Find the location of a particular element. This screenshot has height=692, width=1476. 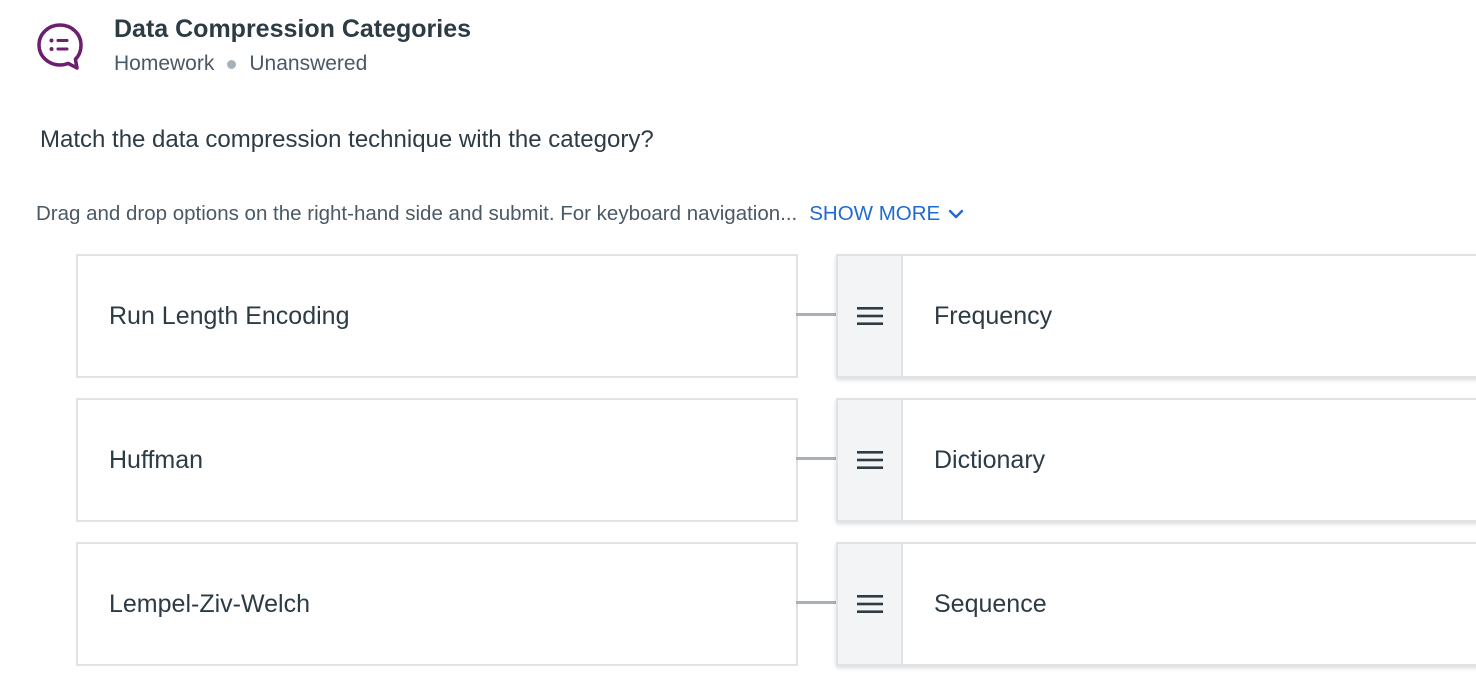

draggable-answer: Dictionary is located at coordinates (1156, 460).